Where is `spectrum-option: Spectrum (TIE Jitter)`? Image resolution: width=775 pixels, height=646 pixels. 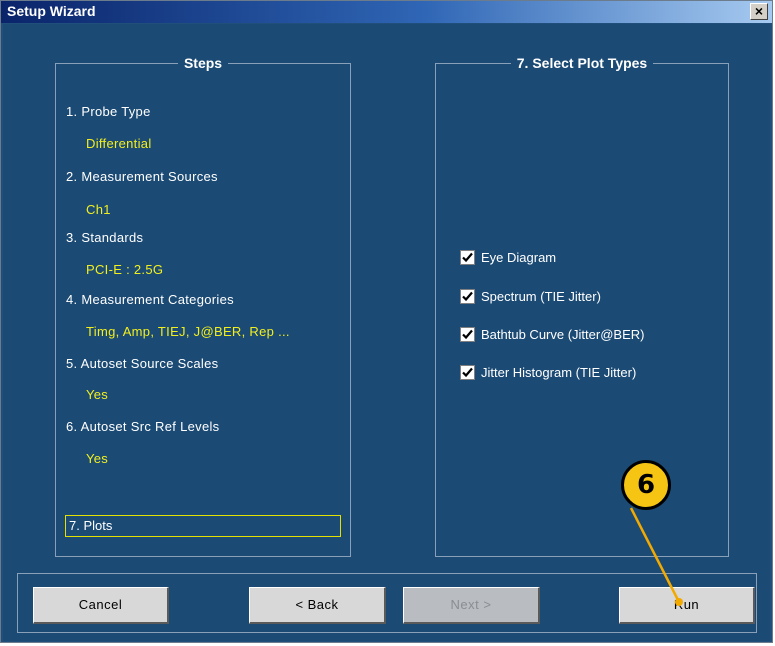 spectrum-option: Spectrum (TIE Jitter) is located at coordinates (530, 296).